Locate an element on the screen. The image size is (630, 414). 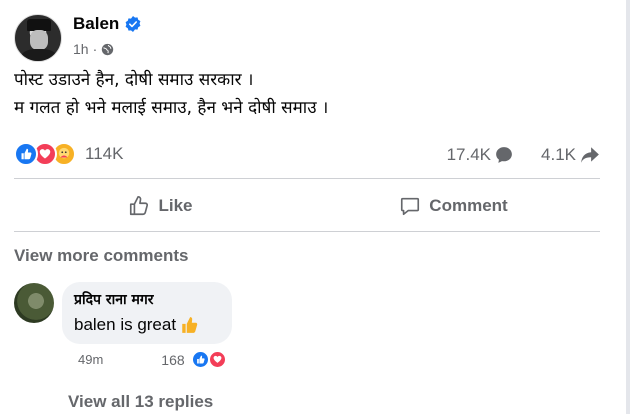
like-button: Like is located at coordinates (160, 206).